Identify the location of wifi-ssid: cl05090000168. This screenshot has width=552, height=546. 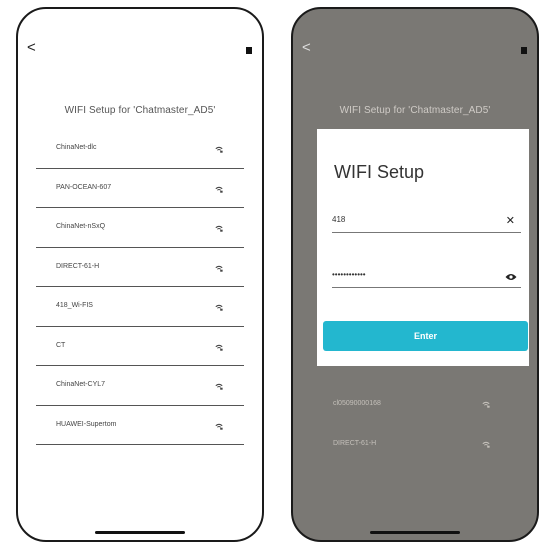
(357, 403).